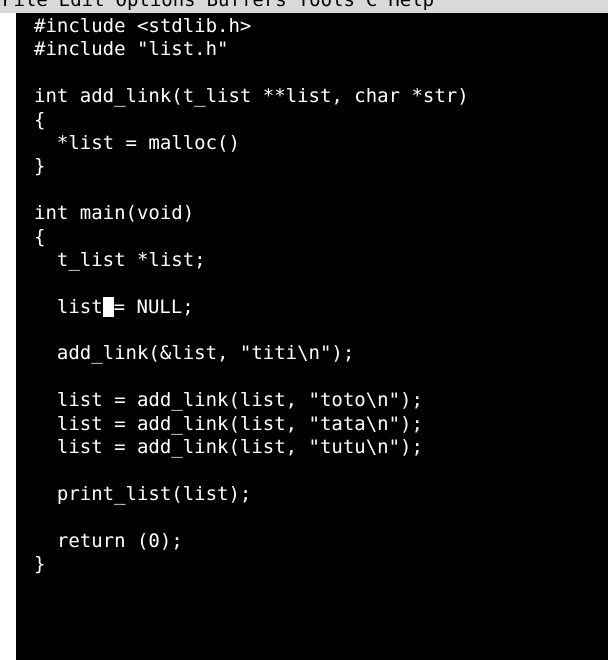 This screenshot has width=608, height=660. I want to click on code-line-1: #include <stdlib.h>, so click(143, 26).